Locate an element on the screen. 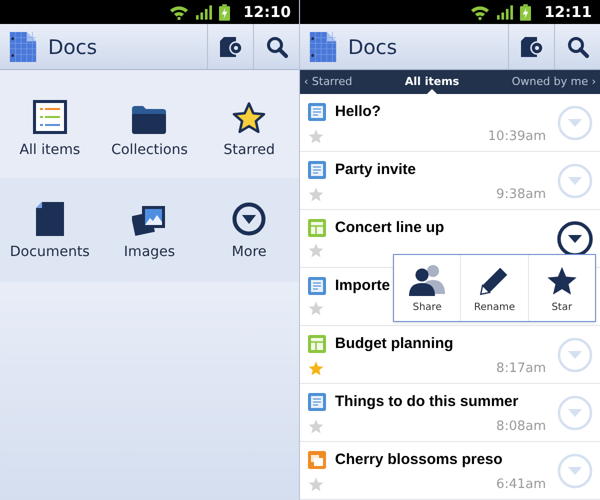 This screenshot has width=600, height=500. clock-text: 12:10 is located at coordinates (267, 12).